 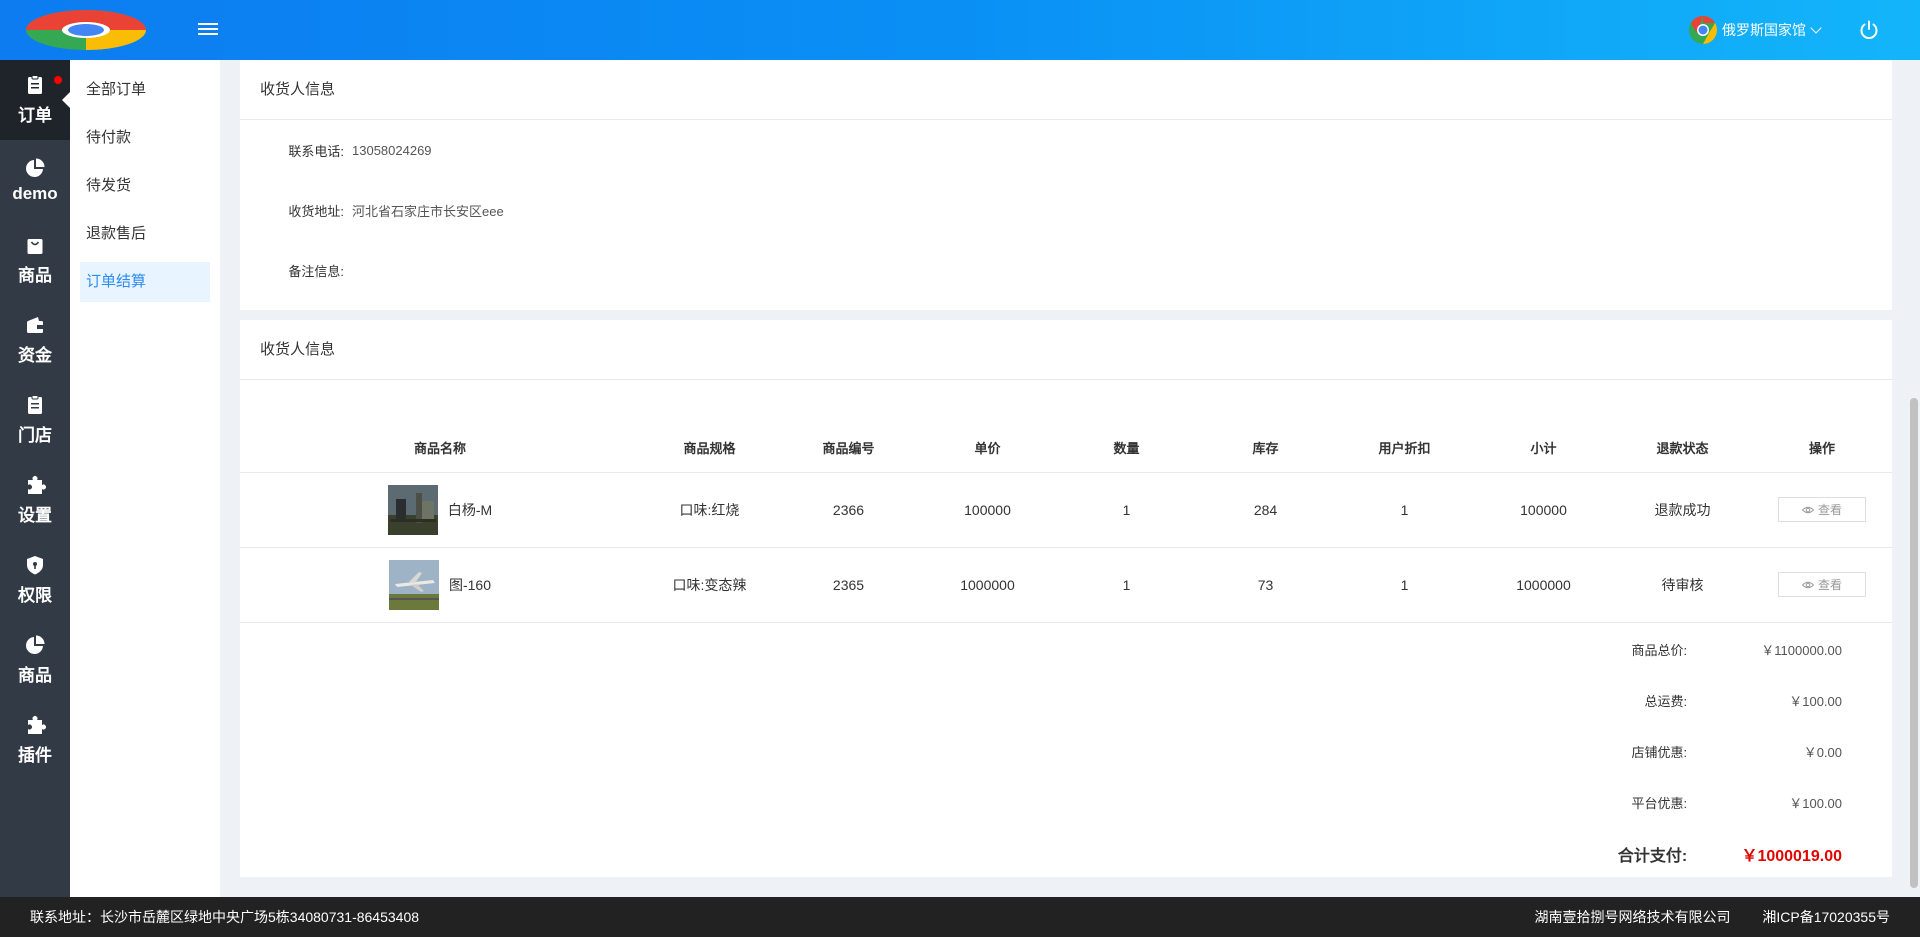 What do you see at coordinates (208, 30) in the screenshot?
I see `menu-toggle-icon` at bounding box center [208, 30].